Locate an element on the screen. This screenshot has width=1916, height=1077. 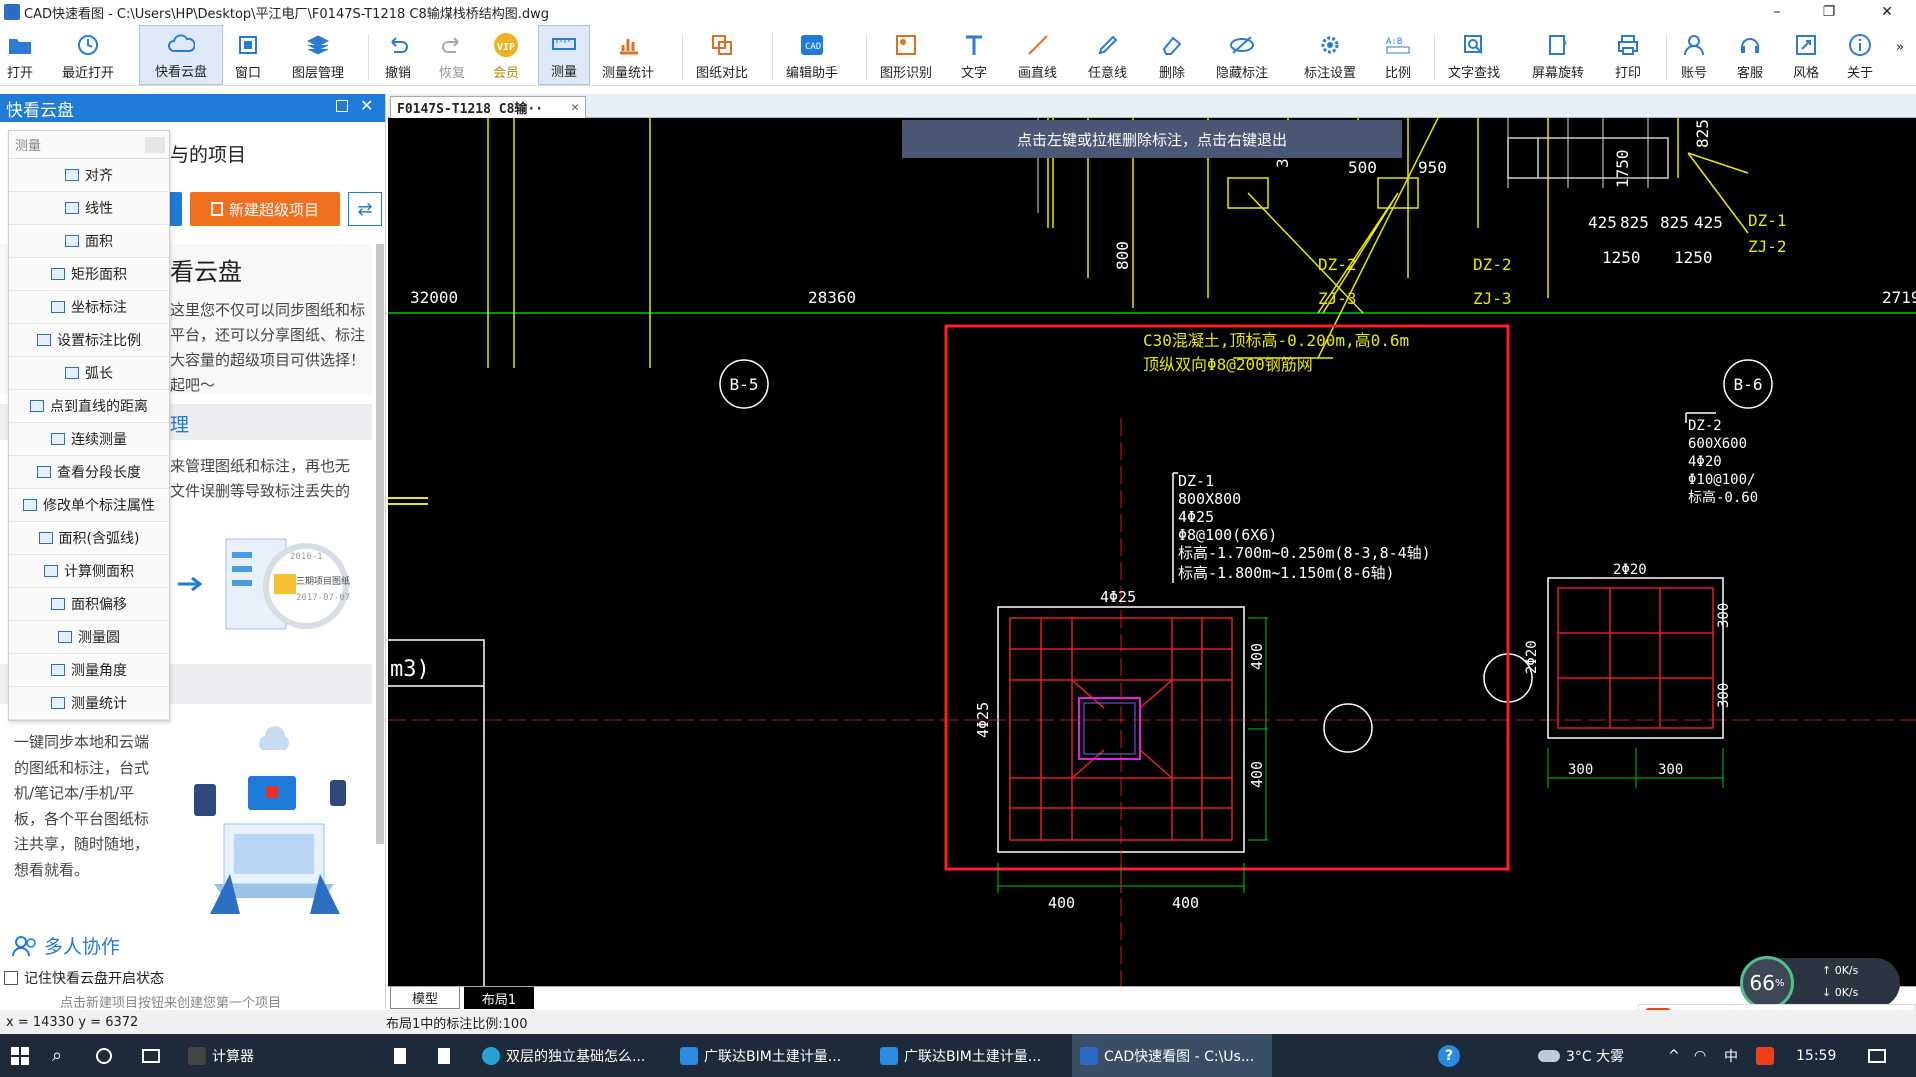
cloud-button: 快看云盘 is located at coordinates (181, 55).